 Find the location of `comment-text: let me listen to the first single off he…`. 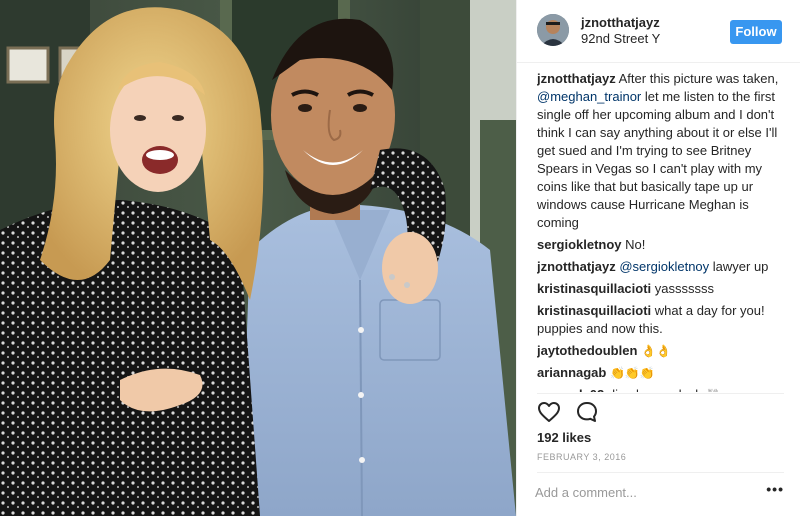

comment-text: let me listen to the first single off he… is located at coordinates (657, 159).